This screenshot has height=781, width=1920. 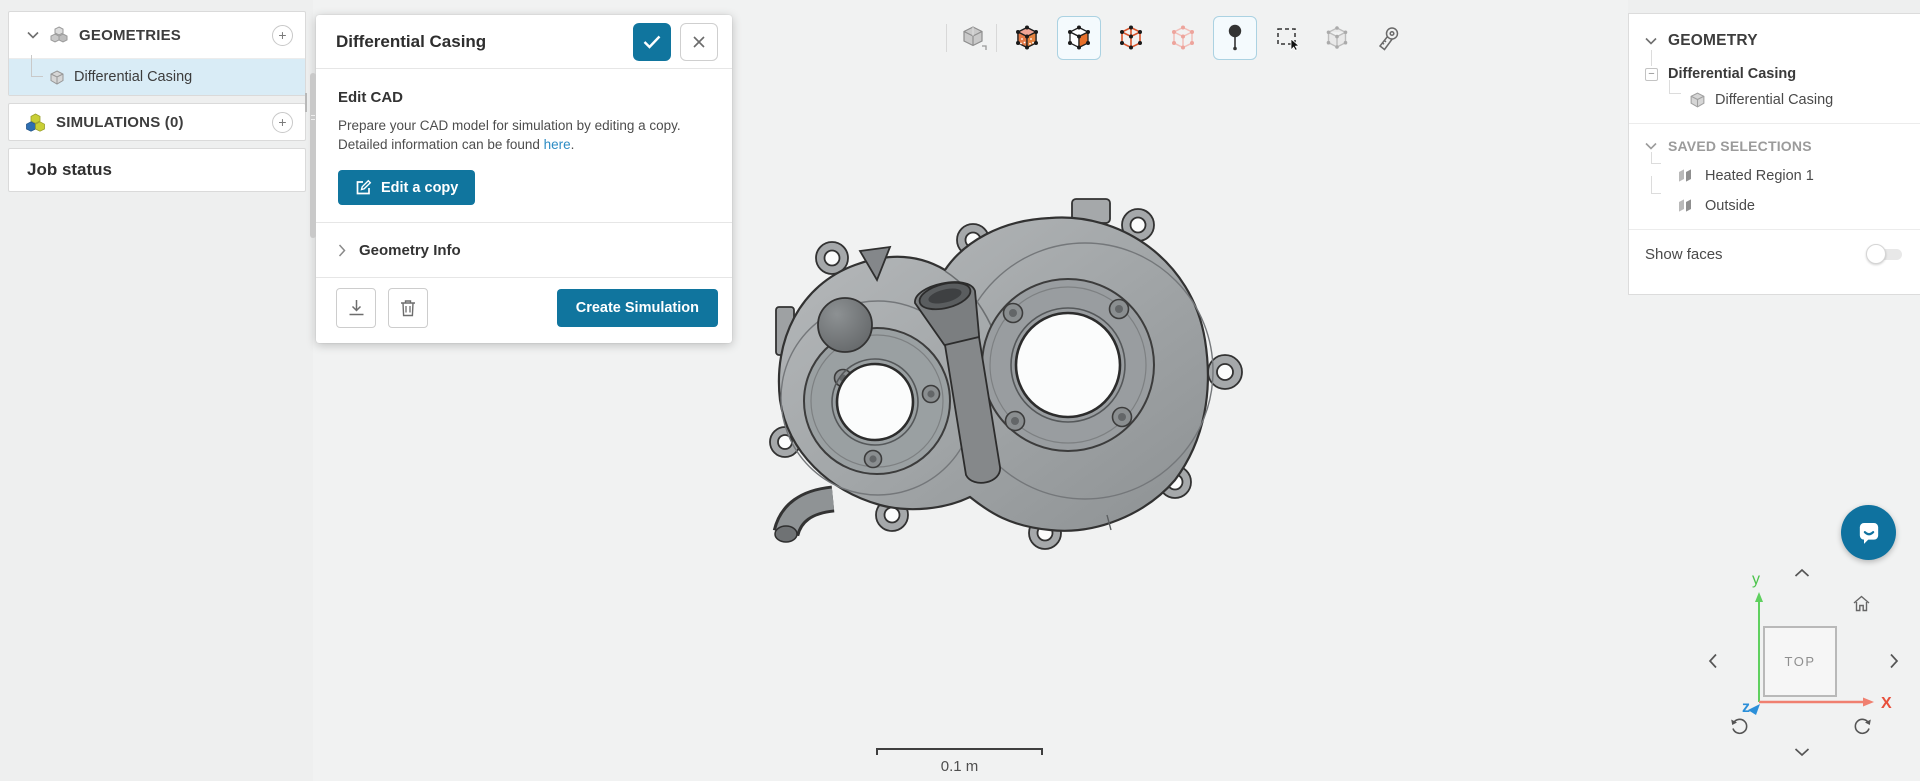 What do you see at coordinates (1684, 254) in the screenshot?
I see `show-faces-label: Show faces` at bounding box center [1684, 254].